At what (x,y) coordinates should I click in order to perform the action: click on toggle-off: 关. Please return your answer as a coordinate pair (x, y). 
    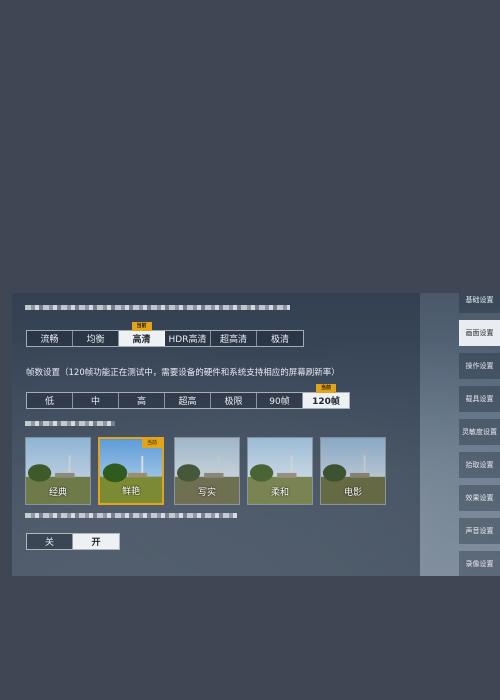
    Looking at the image, I should click on (50, 541).